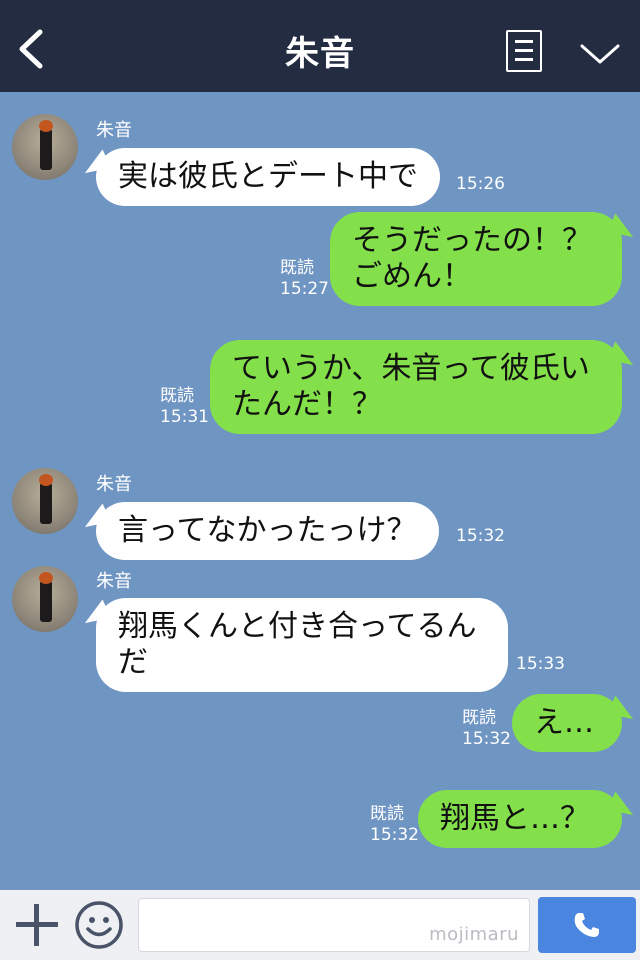  What do you see at coordinates (411, 368) in the screenshot?
I see `message-line: ていうか、朱音って彼氏い` at bounding box center [411, 368].